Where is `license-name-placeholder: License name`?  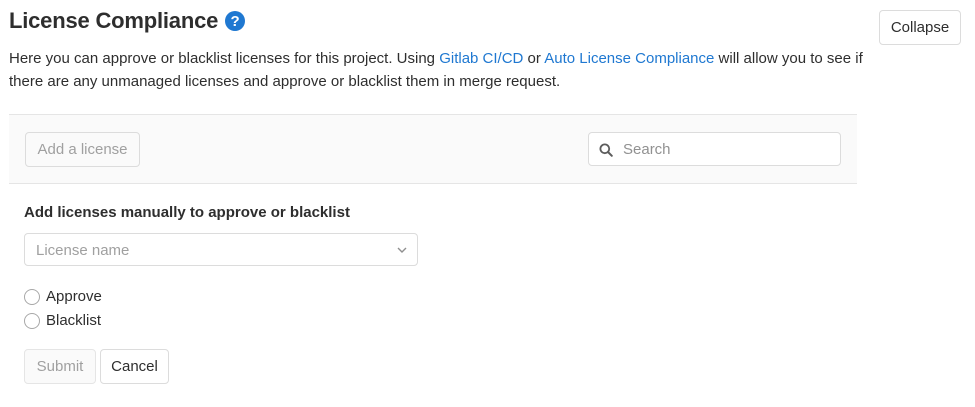
license-name-placeholder: License name is located at coordinates (83, 250).